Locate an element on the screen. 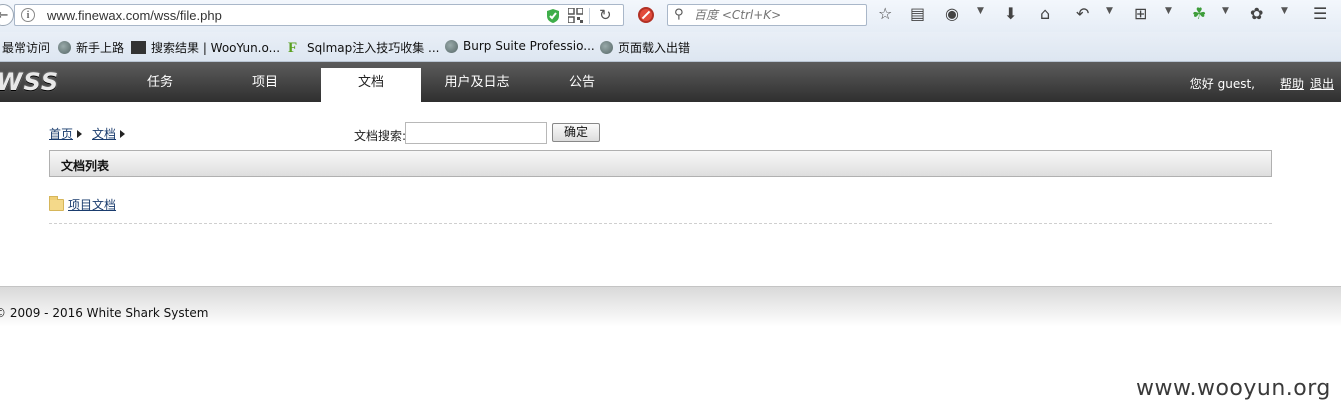  list-item: 项目文档 is located at coordinates (82, 204).